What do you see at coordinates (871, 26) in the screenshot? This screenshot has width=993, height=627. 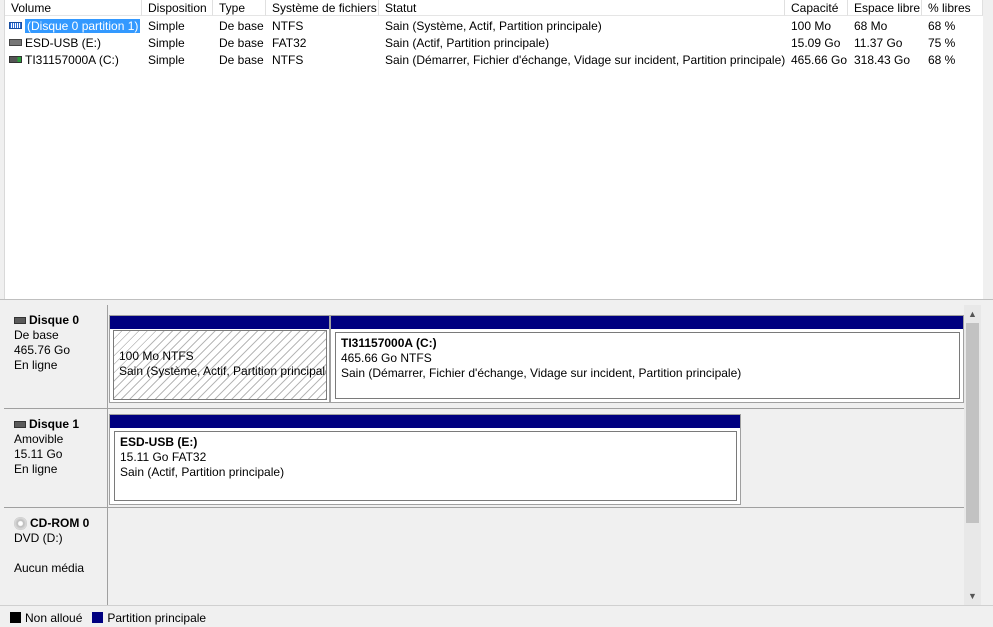 I see `volume-free-space: 68 Mo` at bounding box center [871, 26].